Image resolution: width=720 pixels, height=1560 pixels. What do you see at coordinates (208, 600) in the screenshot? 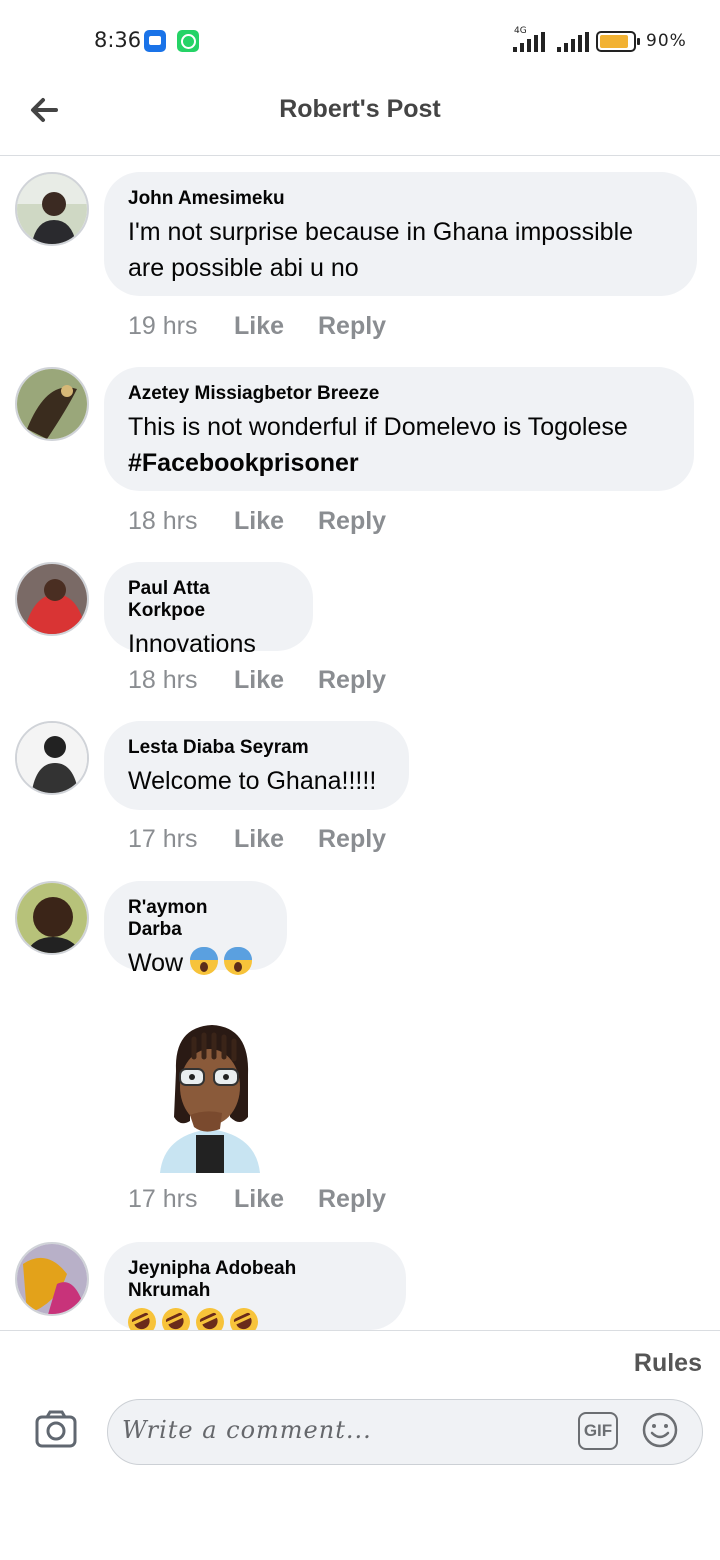
I see `comment-author: Paul Atta Korkpoe` at bounding box center [208, 600].